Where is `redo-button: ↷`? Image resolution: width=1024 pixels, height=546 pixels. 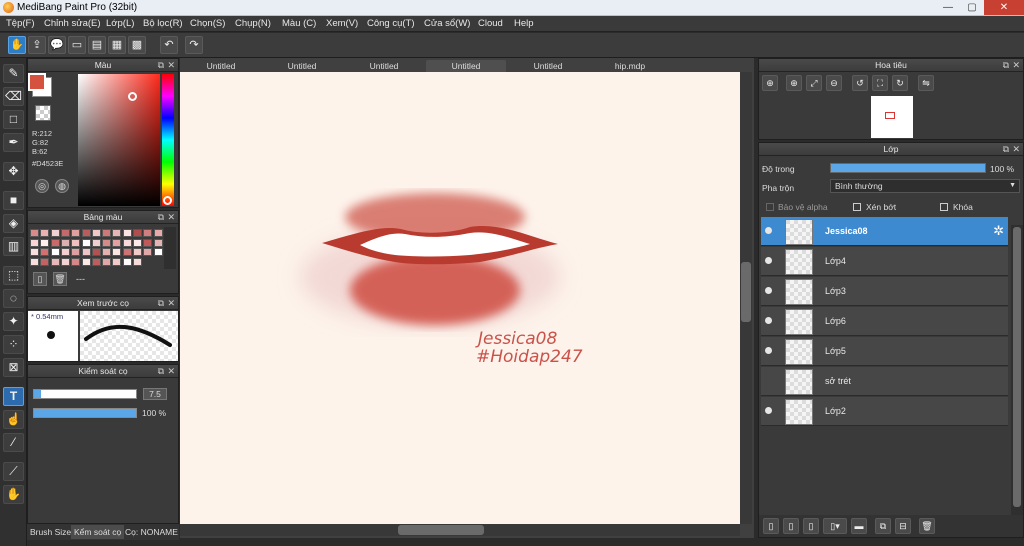
redo-button: ↷ is located at coordinates (194, 45).